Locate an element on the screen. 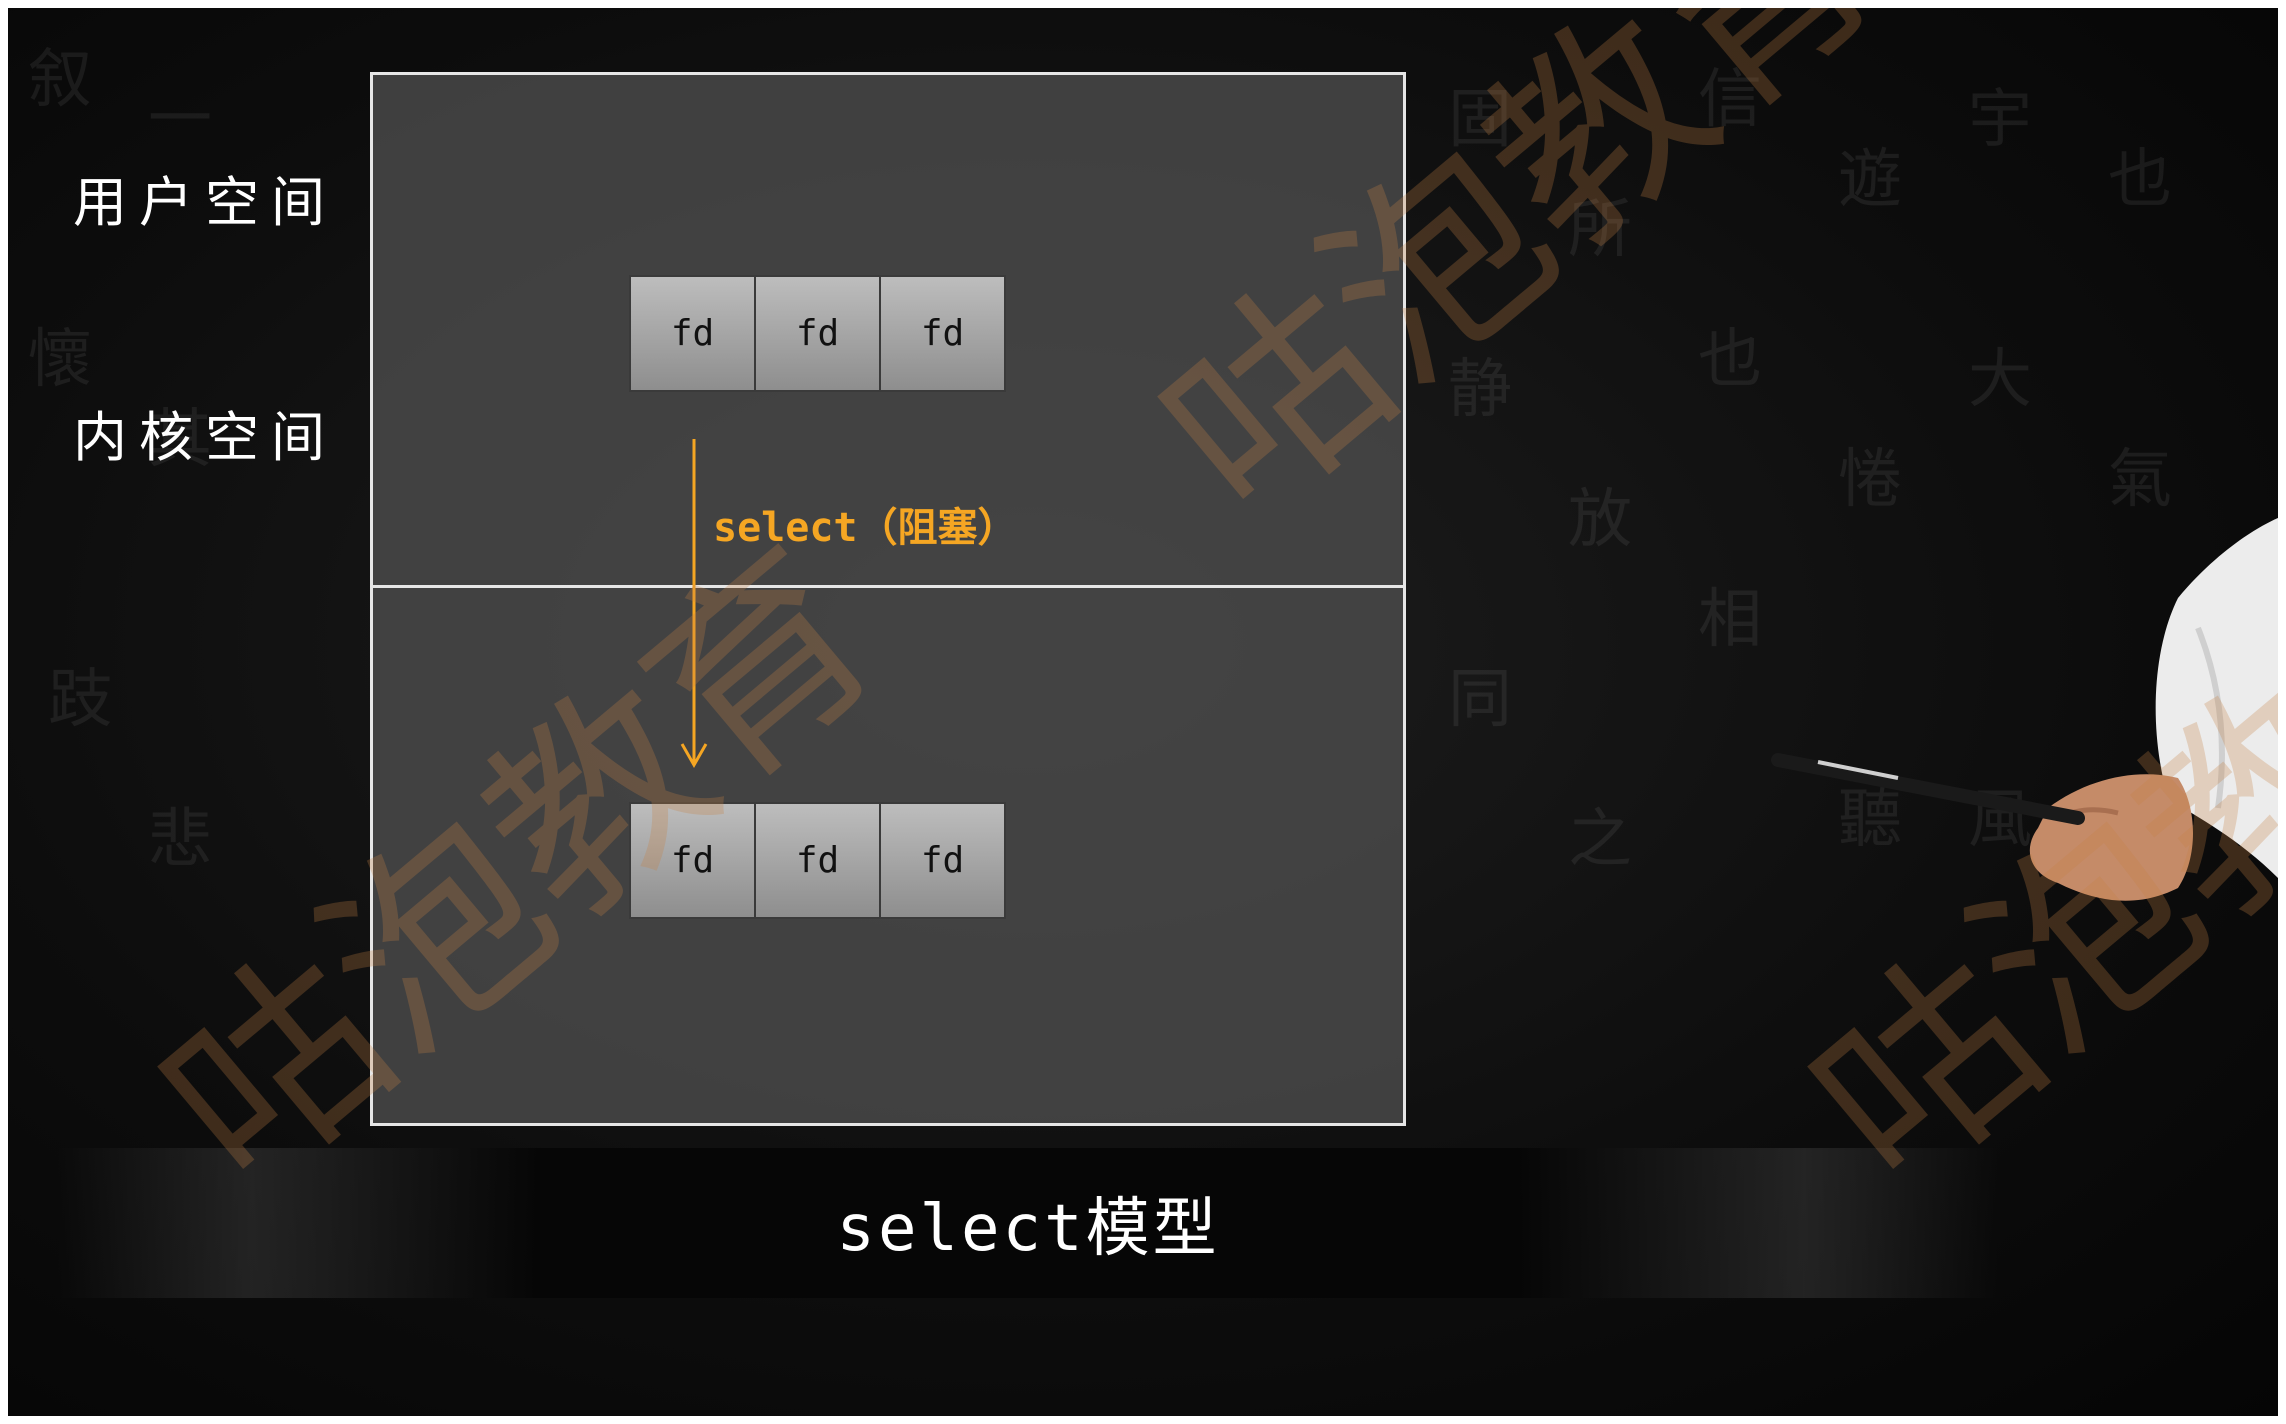  title-bar: select模型 is located at coordinates (1028, 1223).